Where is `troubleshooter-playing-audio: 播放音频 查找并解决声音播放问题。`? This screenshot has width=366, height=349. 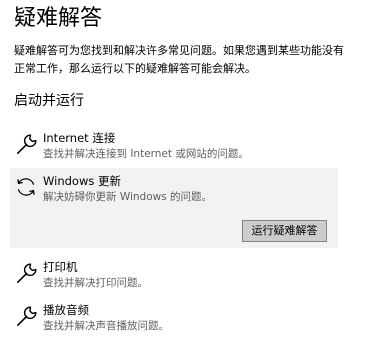
troubleshooter-playing-audio: 播放音频 查找并解决声音播放问题。 is located at coordinates (174, 319).